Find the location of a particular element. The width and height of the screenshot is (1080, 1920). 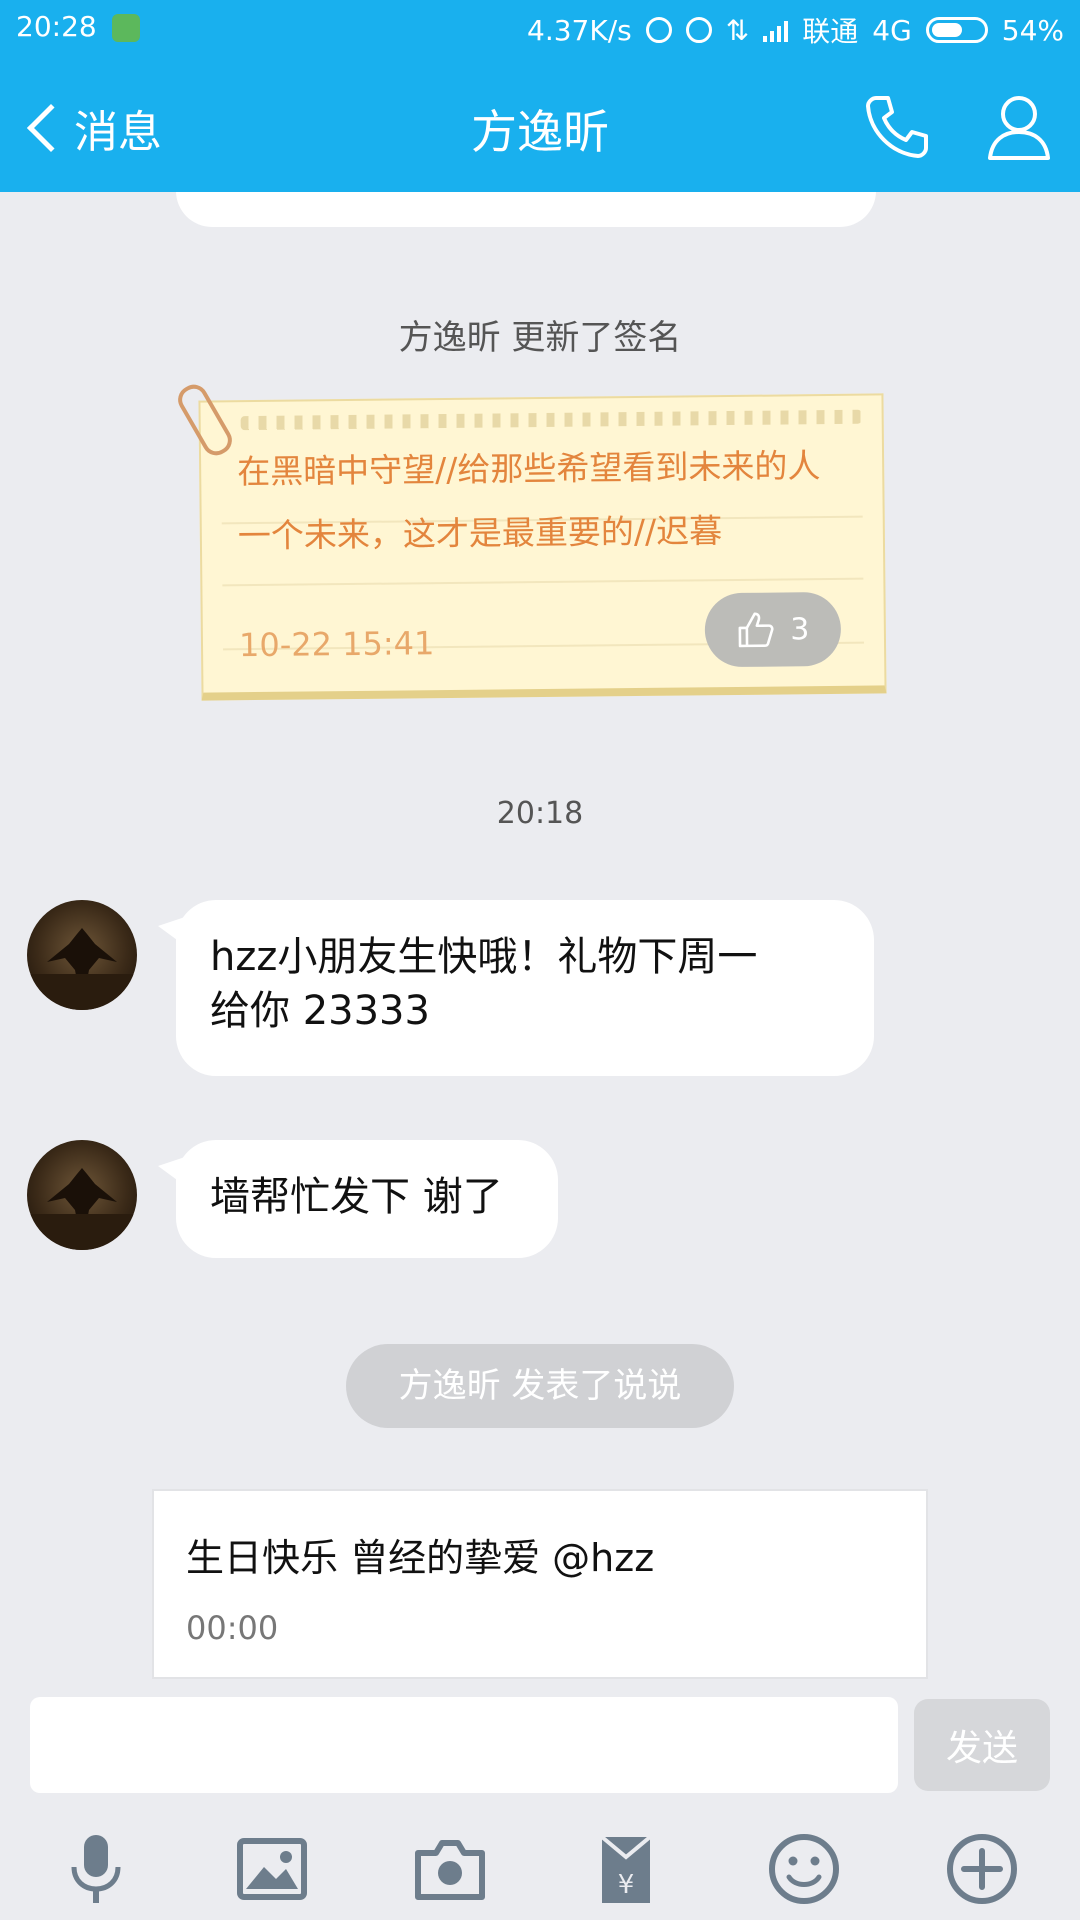

like-count: 3 is located at coordinates (800, 629).